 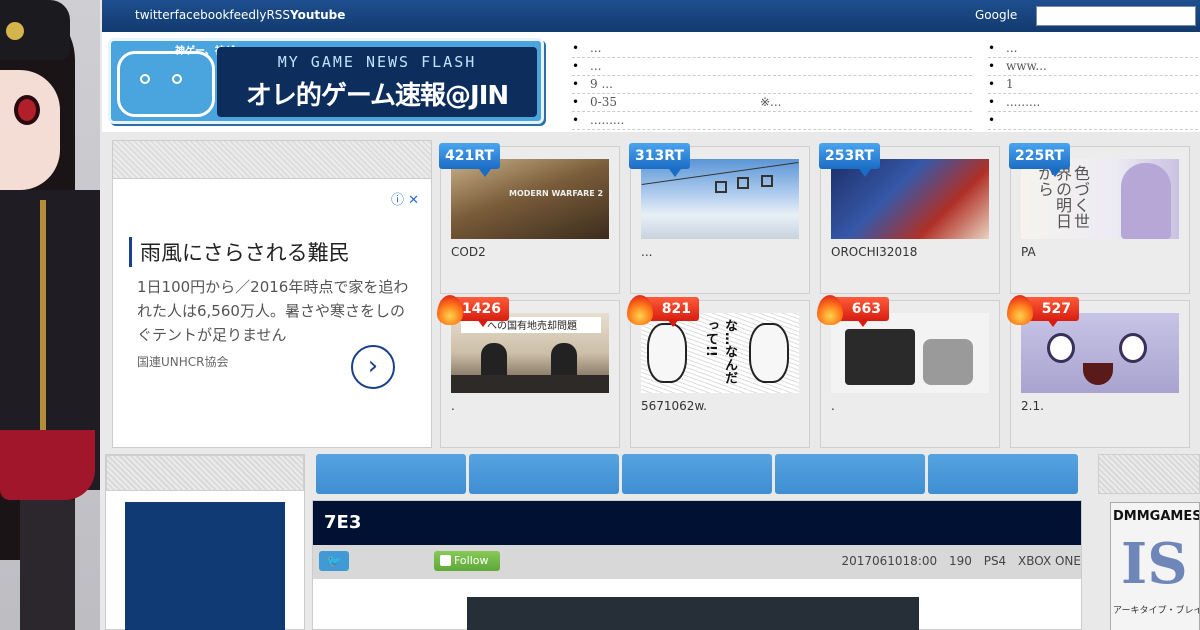 I want to click on rss-link: RSS, so click(x=278, y=15).